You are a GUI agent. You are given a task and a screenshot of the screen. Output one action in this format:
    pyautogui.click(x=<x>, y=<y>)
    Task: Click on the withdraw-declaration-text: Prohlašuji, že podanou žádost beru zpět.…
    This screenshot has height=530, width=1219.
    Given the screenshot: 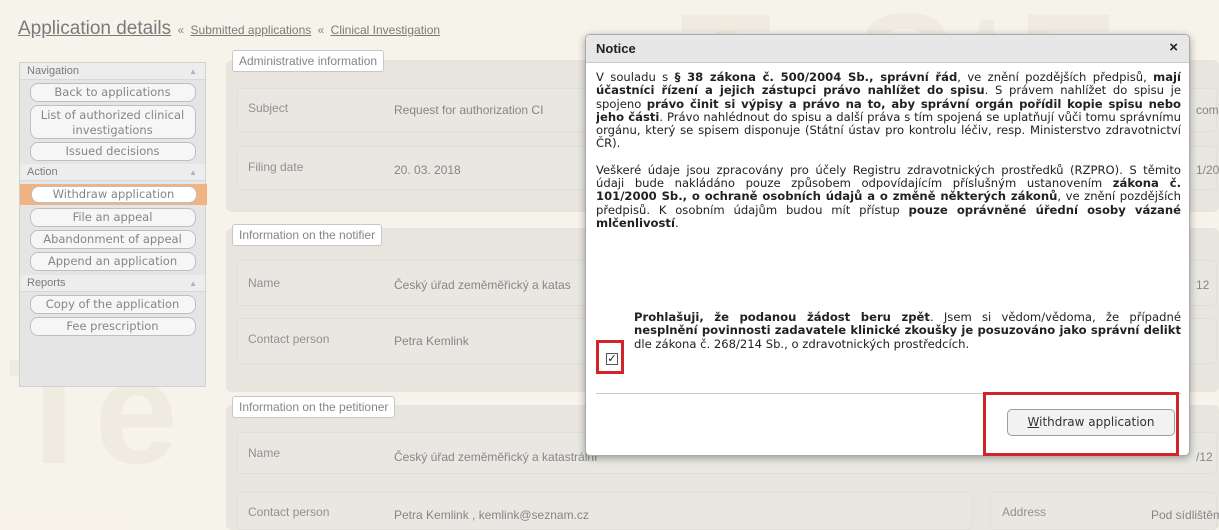 What is the action you would take?
    pyautogui.click(x=907, y=330)
    